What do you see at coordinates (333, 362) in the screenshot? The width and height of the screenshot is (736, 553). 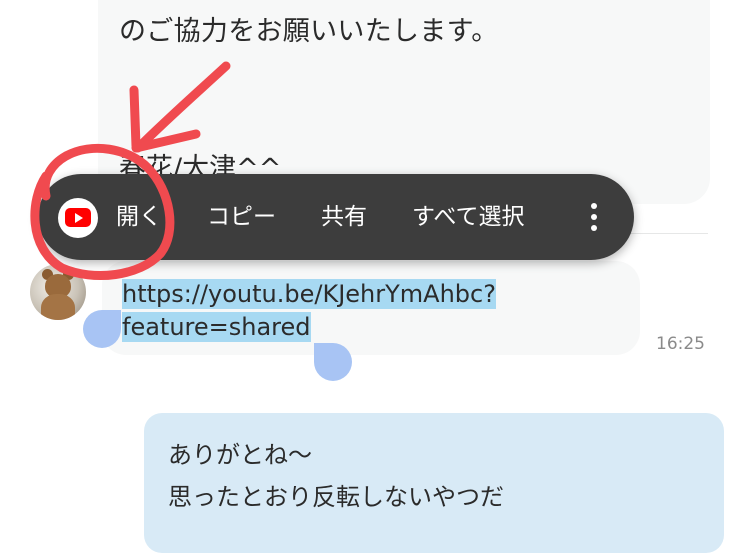 I see `selection-end-handle` at bounding box center [333, 362].